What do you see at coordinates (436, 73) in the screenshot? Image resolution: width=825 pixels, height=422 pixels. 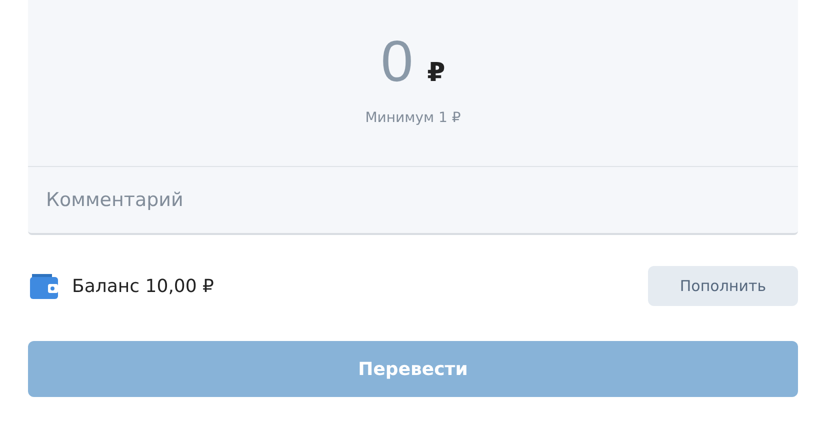 I see `currency-sign: ₽` at bounding box center [436, 73].